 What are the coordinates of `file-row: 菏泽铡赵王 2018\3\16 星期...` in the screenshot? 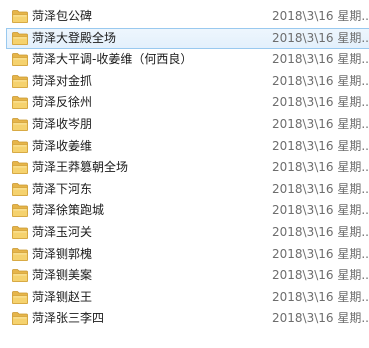 It's located at (184, 298).